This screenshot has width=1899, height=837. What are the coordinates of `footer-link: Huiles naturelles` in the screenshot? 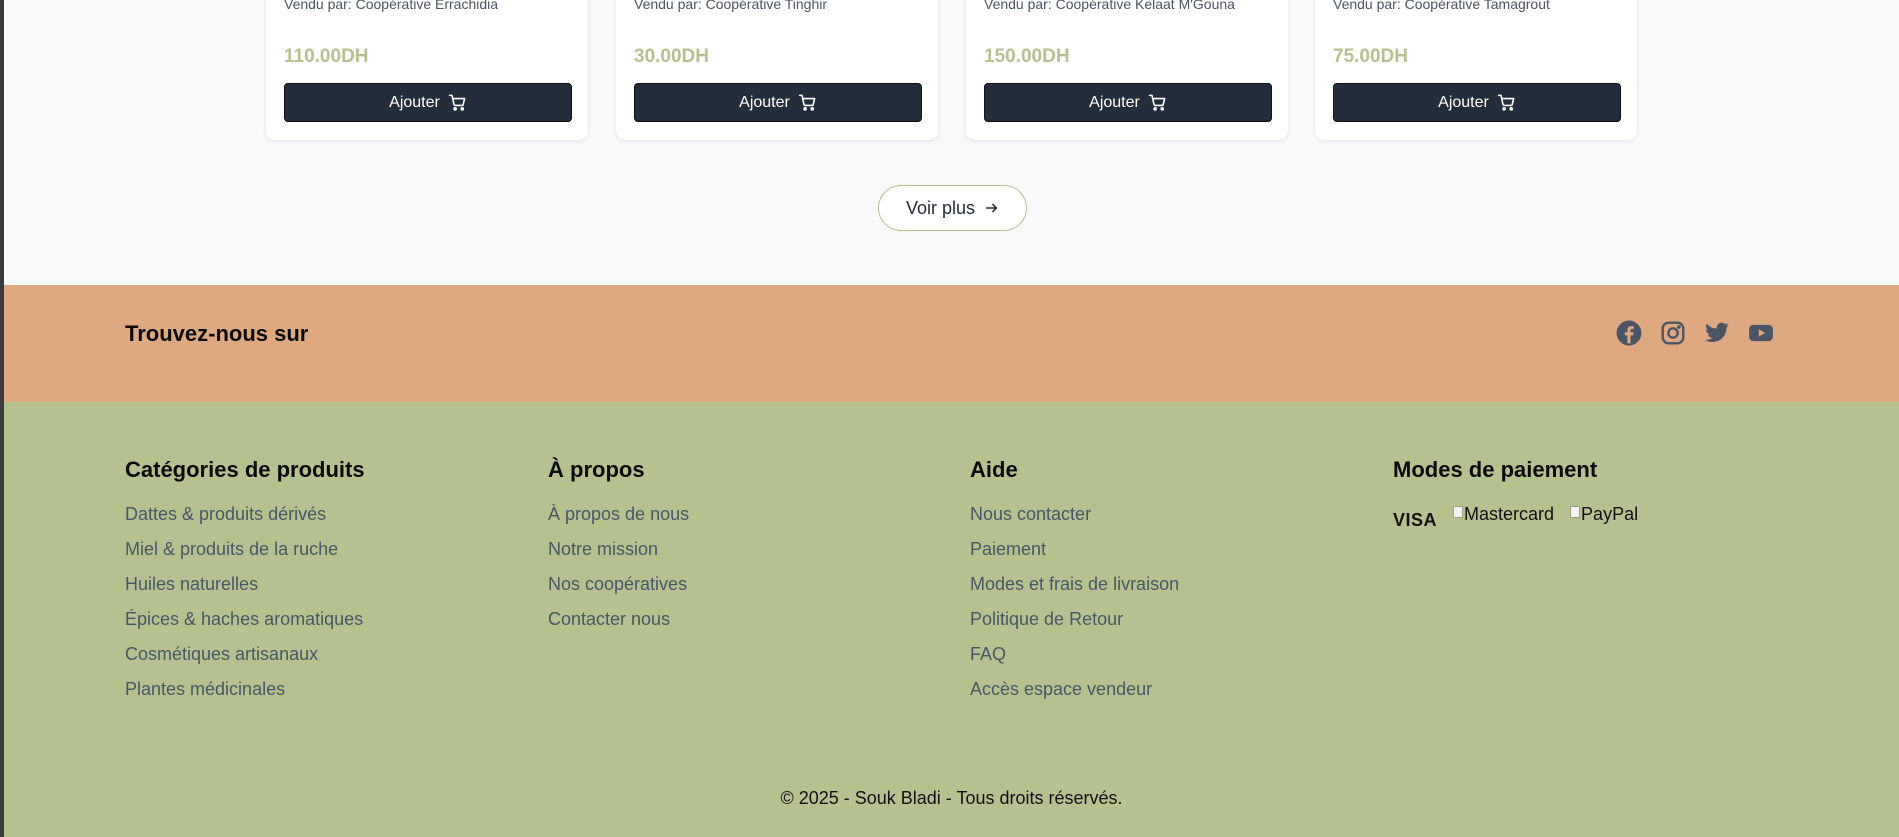 It's located at (245, 584).